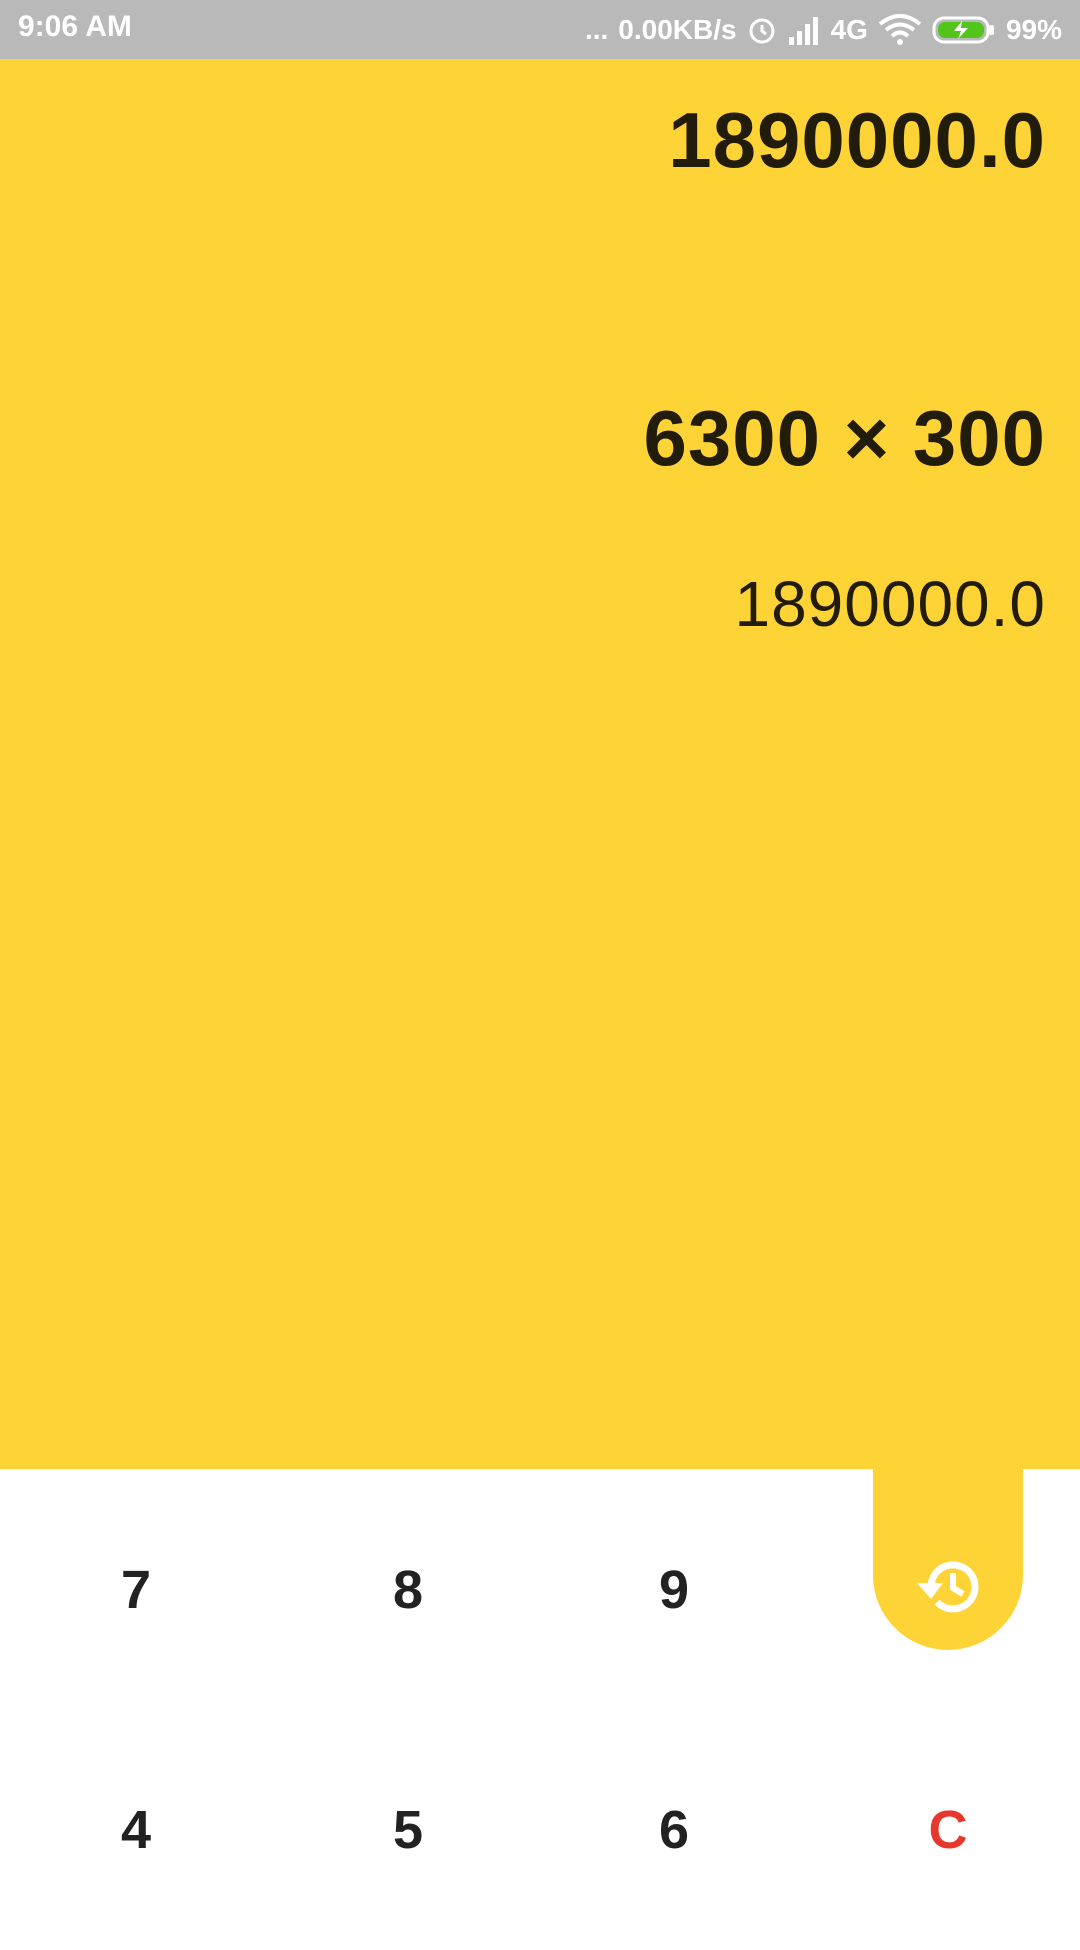 The width and height of the screenshot is (1080, 1950). I want to click on status-bar: 9:06 AM ... 0.00KB/s 4G 99%, so click(540, 29).